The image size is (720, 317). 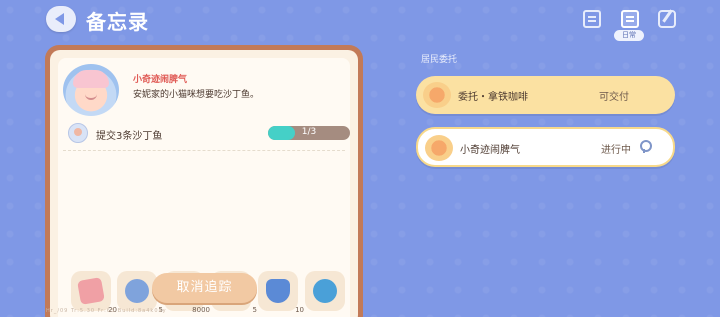 What do you see at coordinates (439, 60) in the screenshot?
I see `section-label: 居民委托` at bounding box center [439, 60].